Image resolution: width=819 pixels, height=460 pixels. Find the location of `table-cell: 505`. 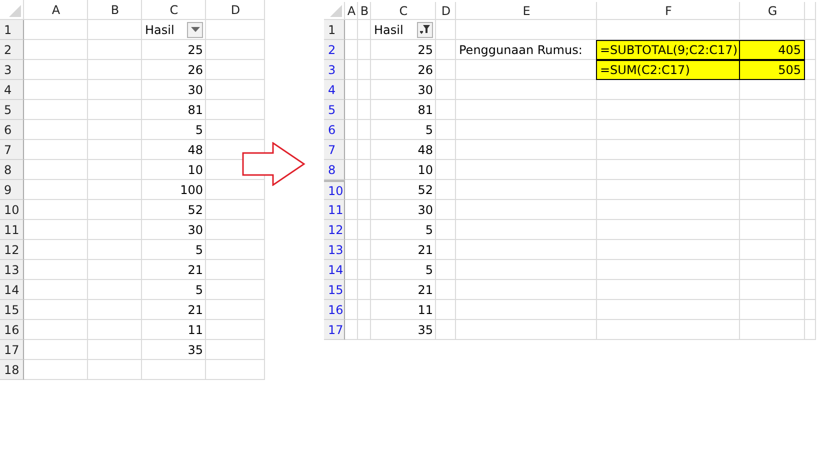

table-cell: 505 is located at coordinates (772, 70).